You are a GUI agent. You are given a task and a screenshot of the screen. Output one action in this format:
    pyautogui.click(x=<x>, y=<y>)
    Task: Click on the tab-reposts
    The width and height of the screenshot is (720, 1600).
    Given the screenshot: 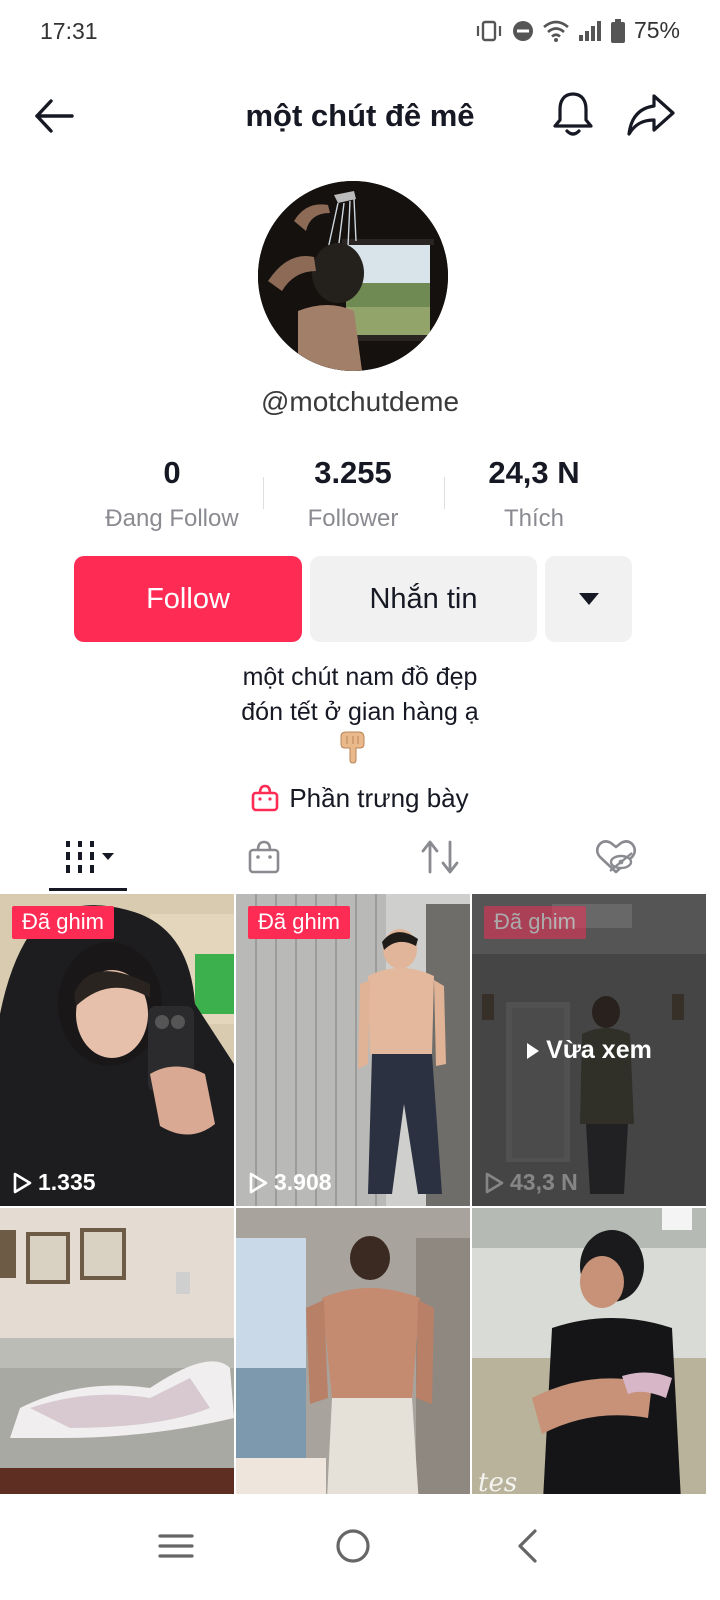 What is the action you would take?
    pyautogui.click(x=440, y=857)
    